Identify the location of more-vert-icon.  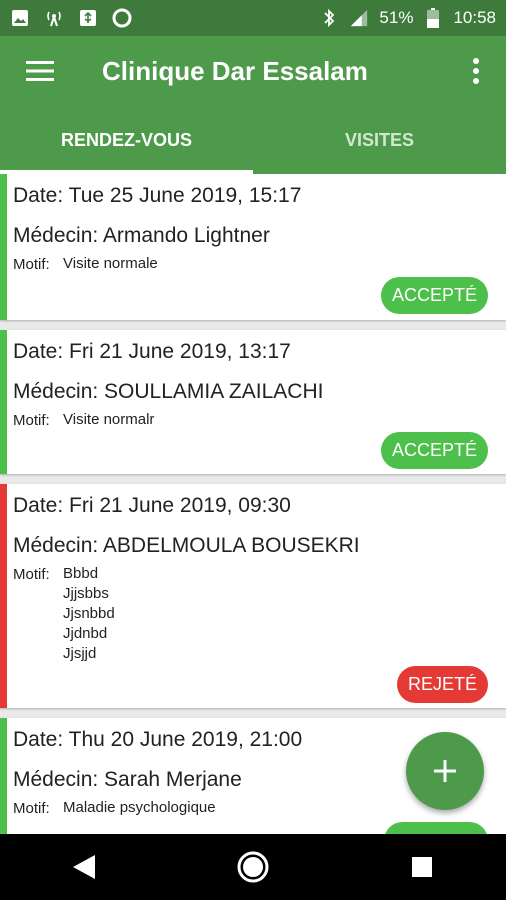
(476, 71).